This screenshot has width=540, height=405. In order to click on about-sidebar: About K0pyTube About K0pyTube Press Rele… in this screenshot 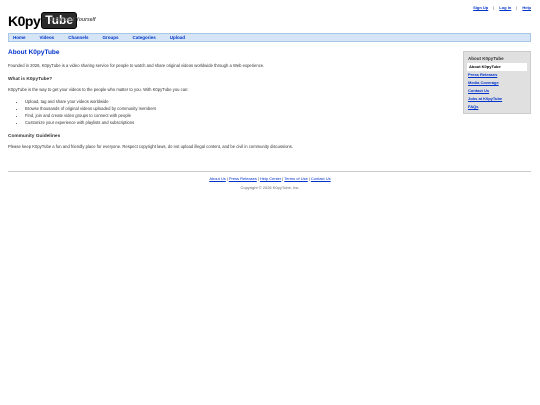, I will do `click(497, 82)`.